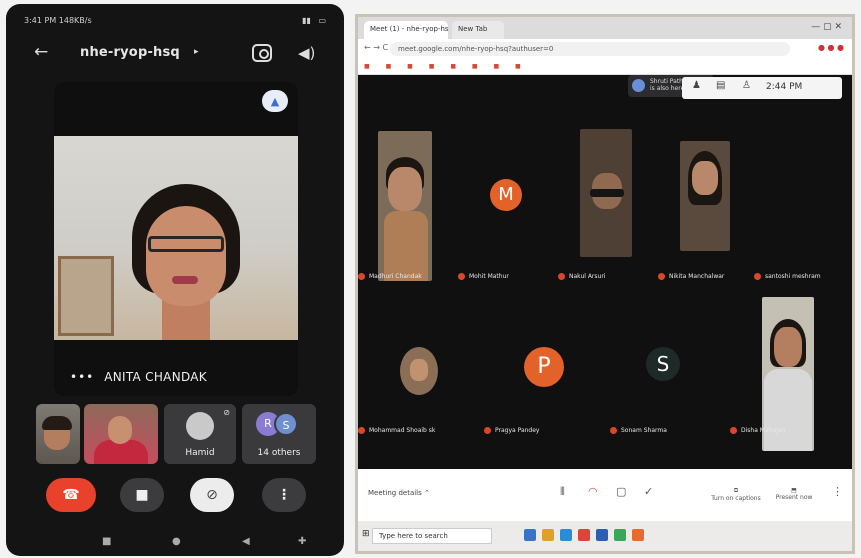 The image size is (861, 558). I want to click on others-thumb: R S 14 others, so click(279, 434).